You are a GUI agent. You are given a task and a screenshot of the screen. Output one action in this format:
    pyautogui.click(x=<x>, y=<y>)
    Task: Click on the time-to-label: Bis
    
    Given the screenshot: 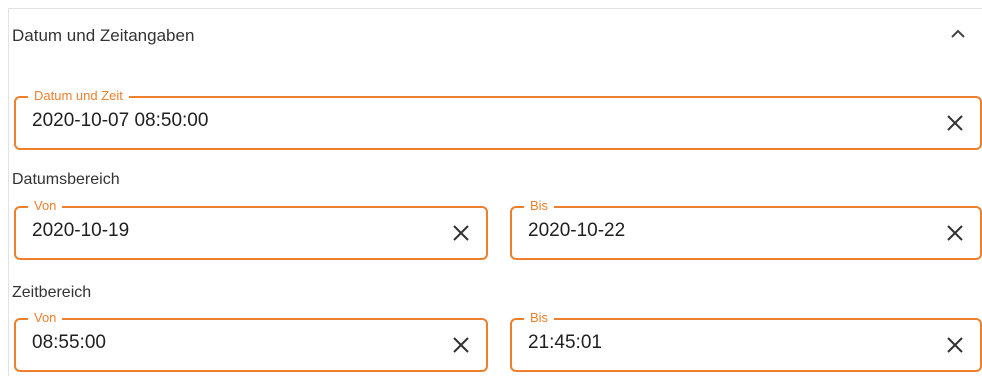 What is the action you would take?
    pyautogui.click(x=539, y=318)
    